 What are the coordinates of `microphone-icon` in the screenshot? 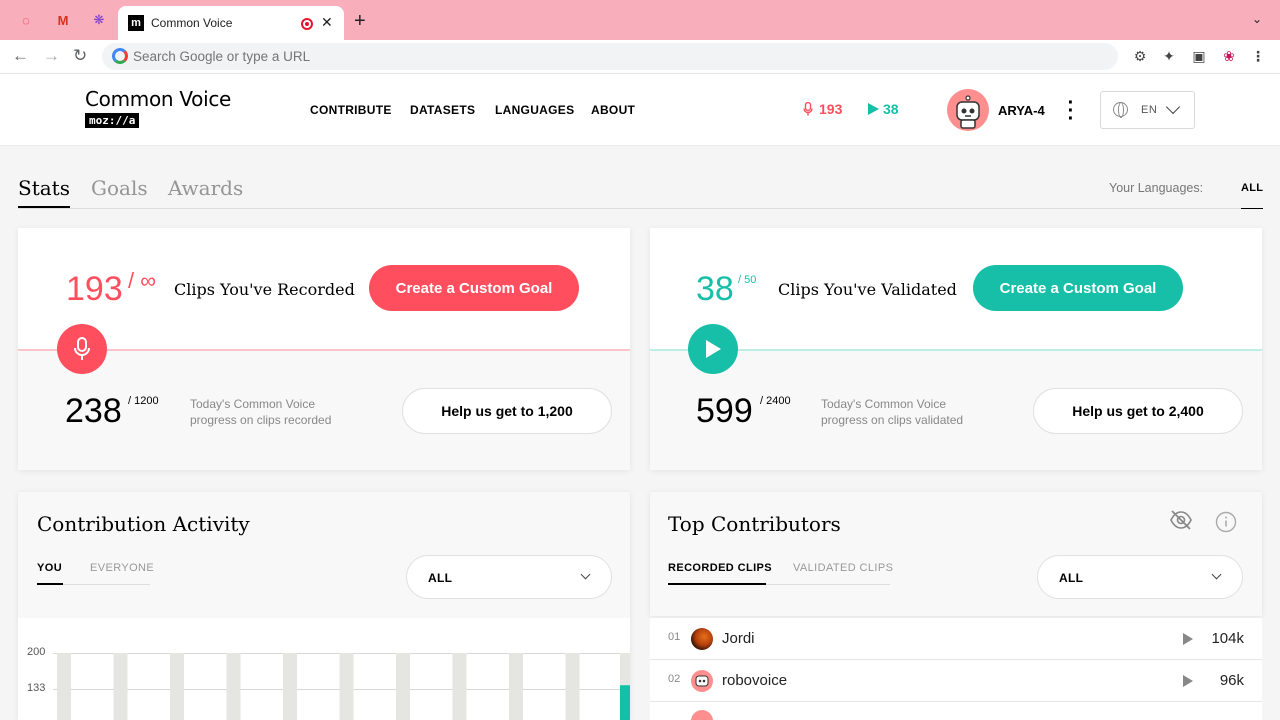 It's located at (808, 109).